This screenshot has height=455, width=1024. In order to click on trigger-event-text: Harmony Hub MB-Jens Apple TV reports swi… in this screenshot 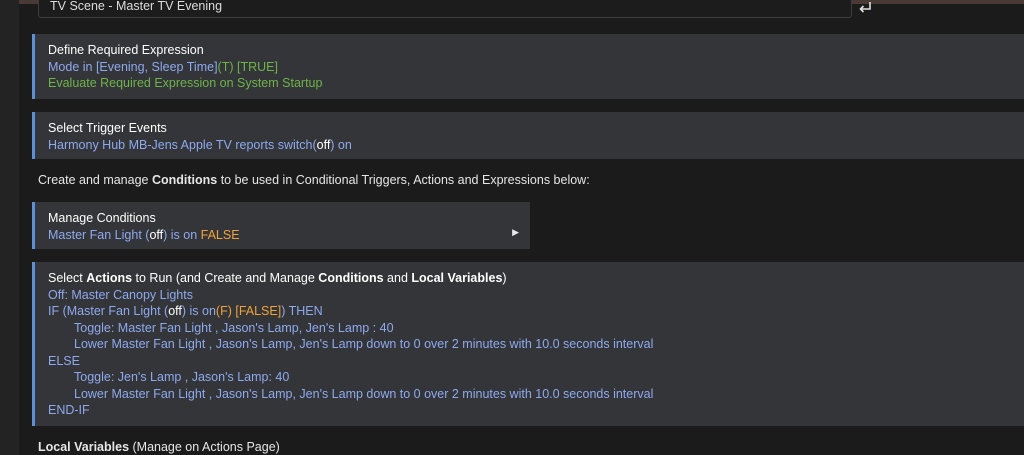, I will do `click(182, 144)`.